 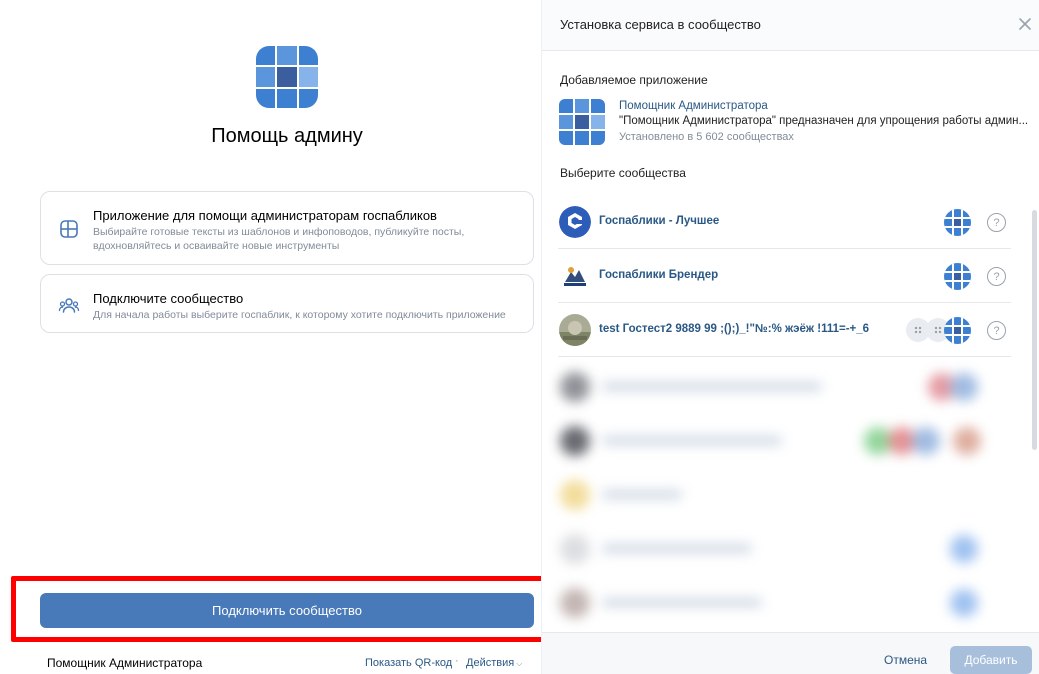 What do you see at coordinates (519, 663) in the screenshot?
I see `chevron-down-icon: ⌵` at bounding box center [519, 663].